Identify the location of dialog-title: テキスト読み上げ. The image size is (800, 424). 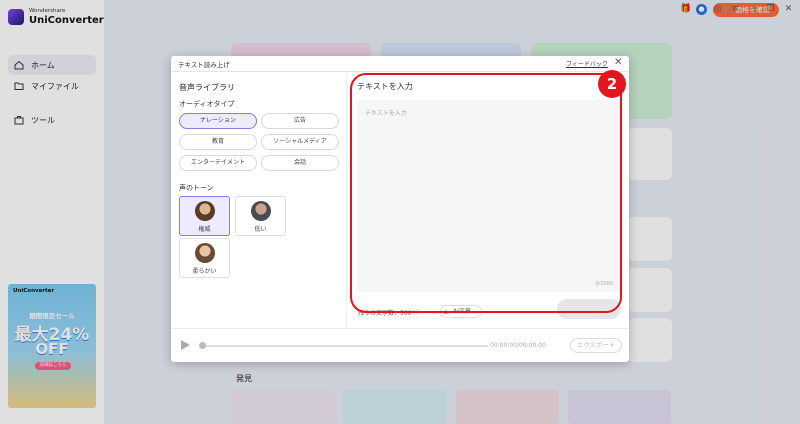
(204, 65).